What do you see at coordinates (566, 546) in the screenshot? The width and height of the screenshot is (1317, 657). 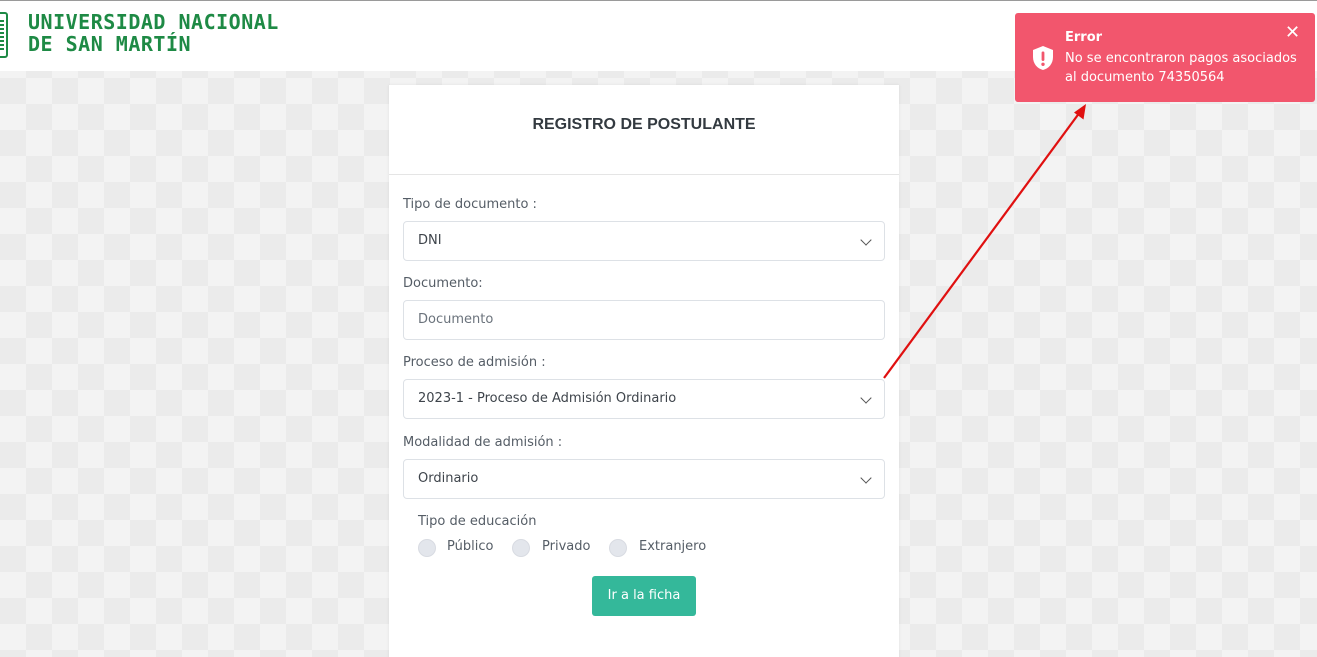 I see `radio-privado-label: Privado` at bounding box center [566, 546].